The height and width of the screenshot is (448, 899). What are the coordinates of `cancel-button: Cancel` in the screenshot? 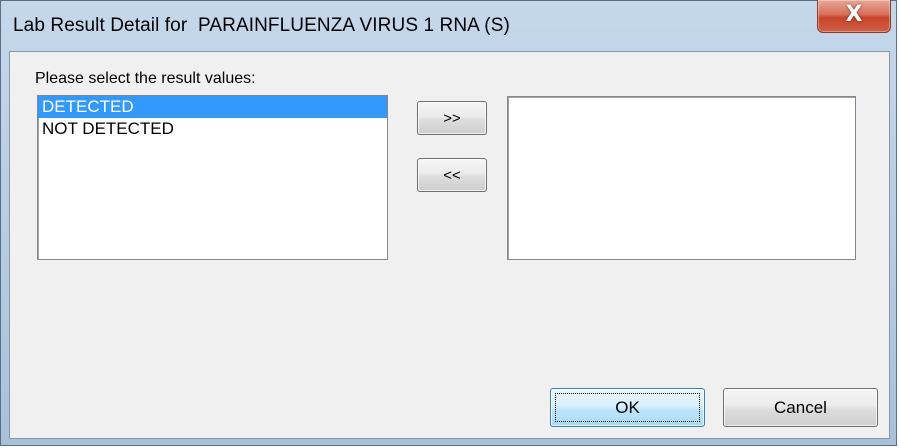 It's located at (800, 407).